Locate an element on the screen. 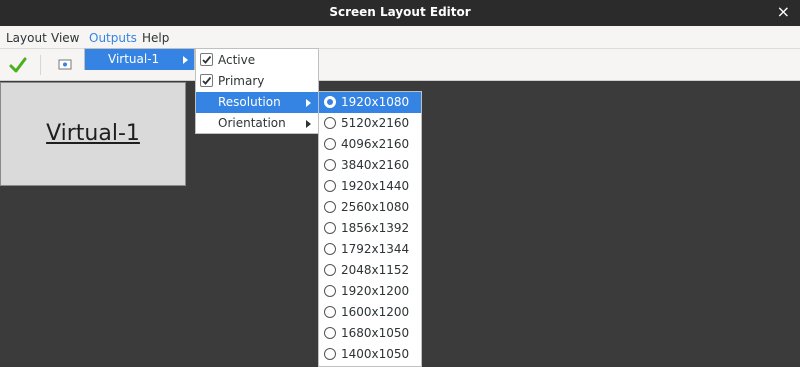 Image resolution: width=800 pixels, height=367 pixels. resolution-option-label: 1856x1392 is located at coordinates (375, 228).